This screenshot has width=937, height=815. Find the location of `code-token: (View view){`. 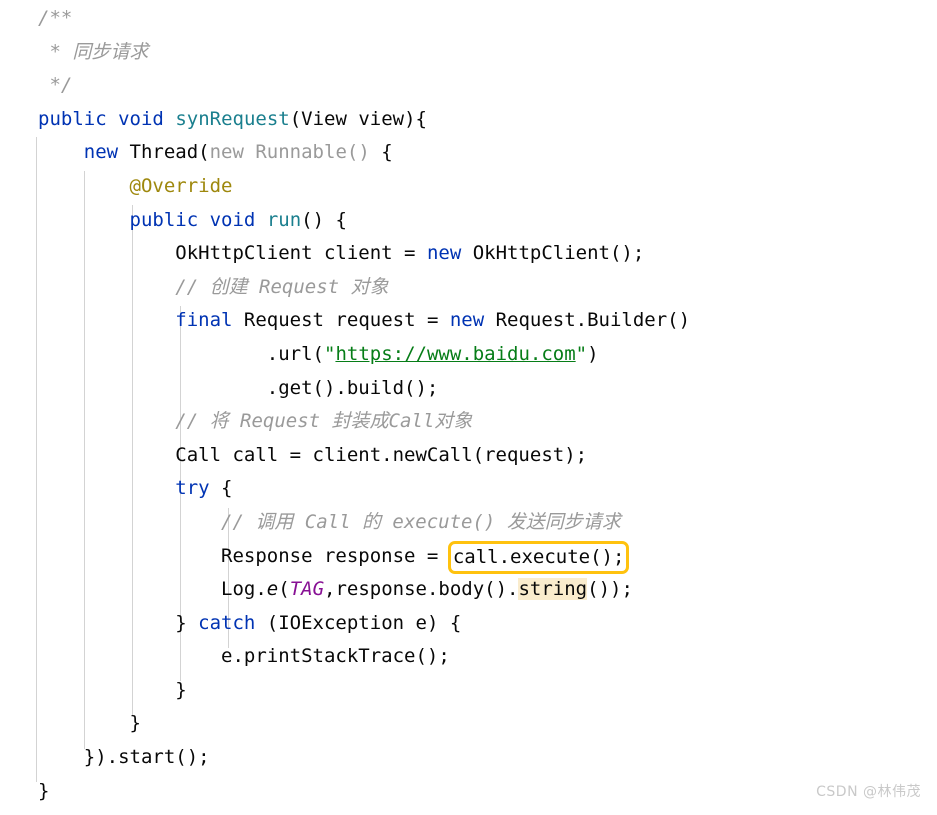

code-token: (View view){ is located at coordinates (358, 118).